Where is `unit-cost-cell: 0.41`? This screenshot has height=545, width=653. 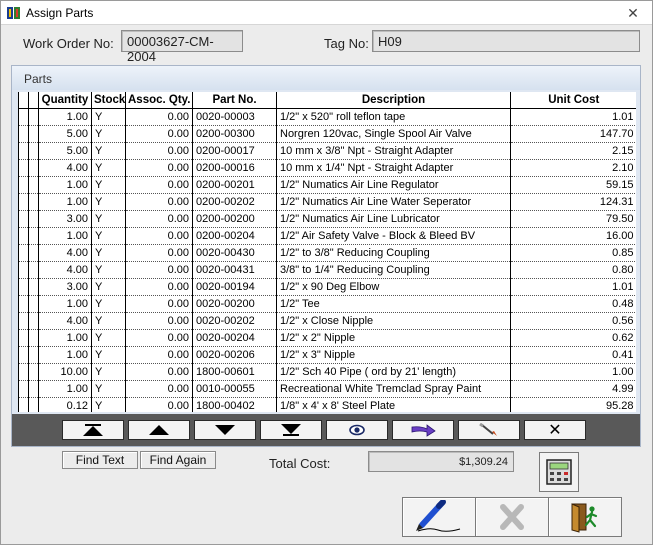 unit-cost-cell: 0.41 is located at coordinates (573, 355).